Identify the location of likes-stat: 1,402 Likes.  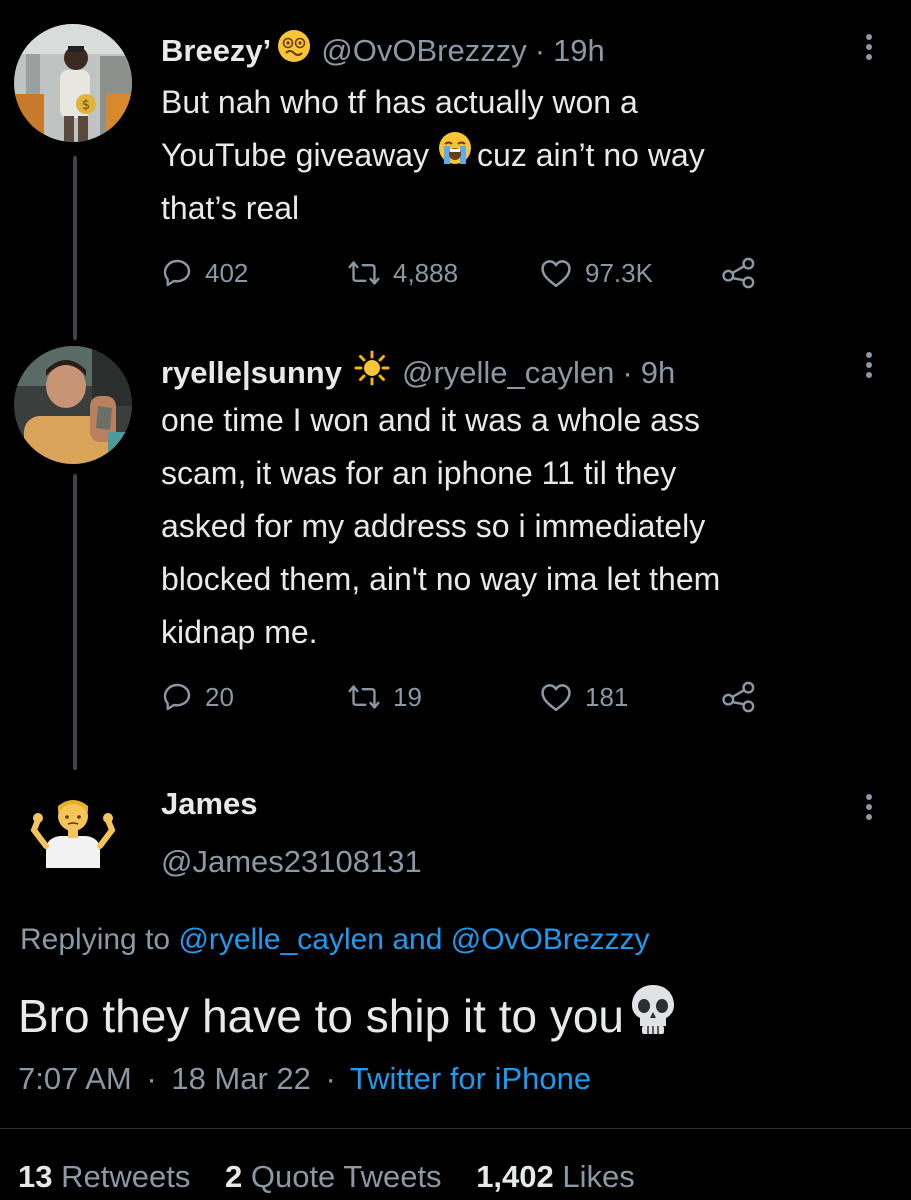
(555, 1176).